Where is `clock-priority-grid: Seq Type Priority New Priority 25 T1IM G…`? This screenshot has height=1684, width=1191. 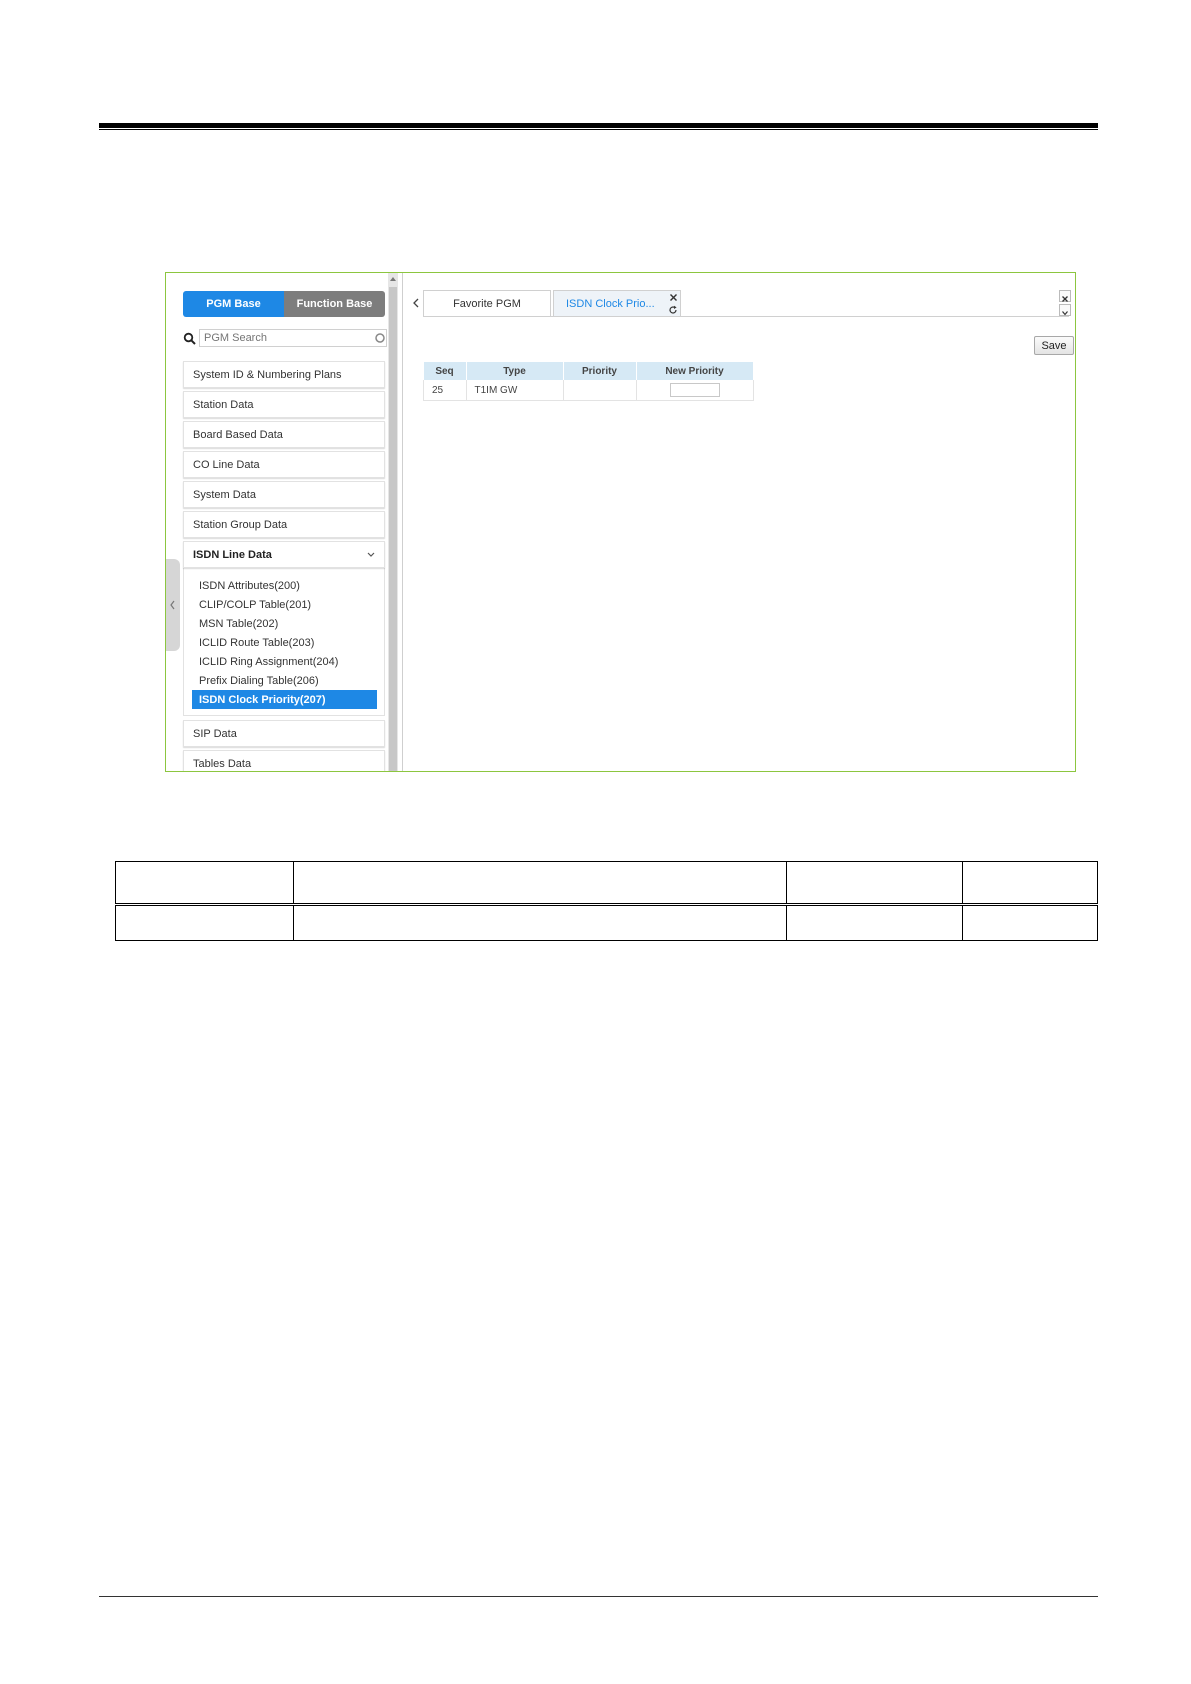 clock-priority-grid: Seq Type Priority New Priority 25 T1IM G… is located at coordinates (588, 381).